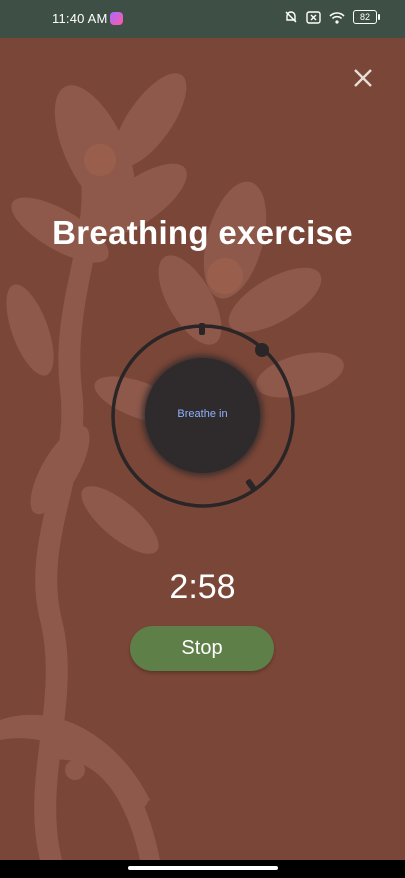  I want to click on ring-progress-dot, so click(262, 350).